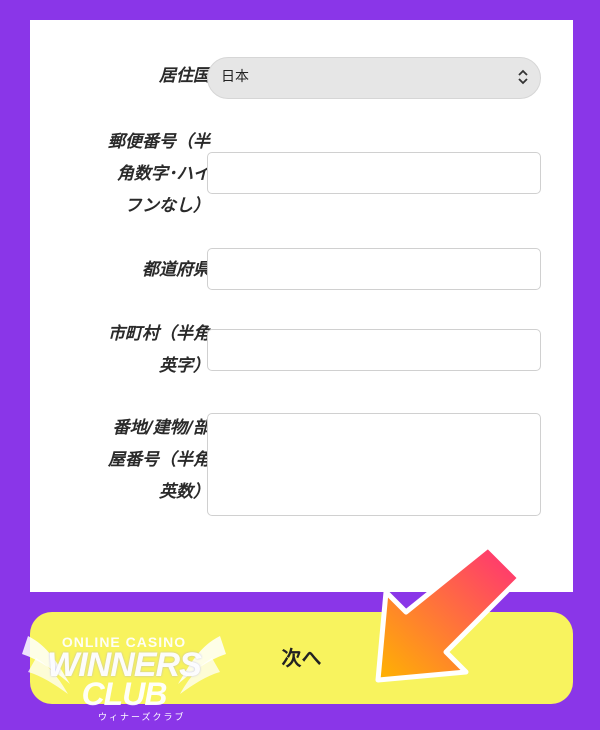 This screenshot has width=600, height=730. Describe the element at coordinates (374, 269) in the screenshot. I see `prefecture-input` at that location.